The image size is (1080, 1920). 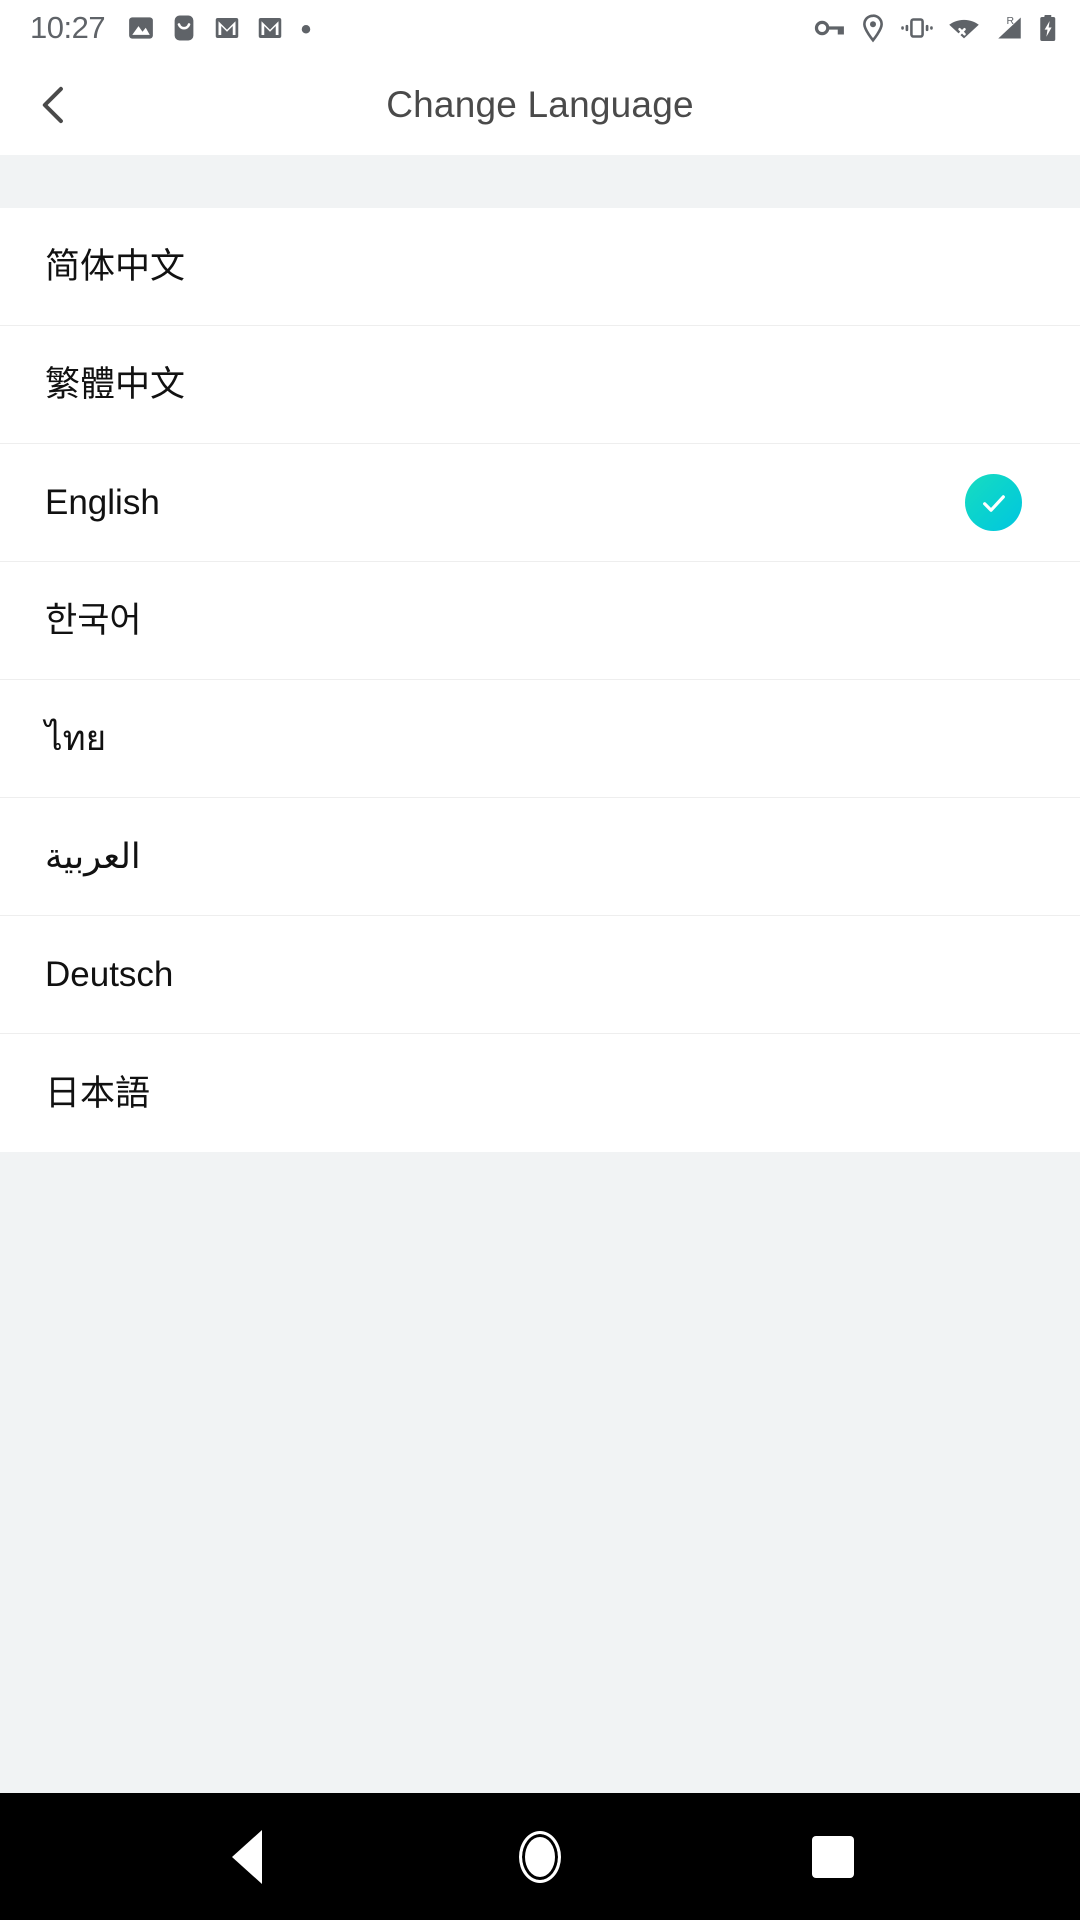 What do you see at coordinates (829, 27) in the screenshot?
I see `vpn-key-icon` at bounding box center [829, 27].